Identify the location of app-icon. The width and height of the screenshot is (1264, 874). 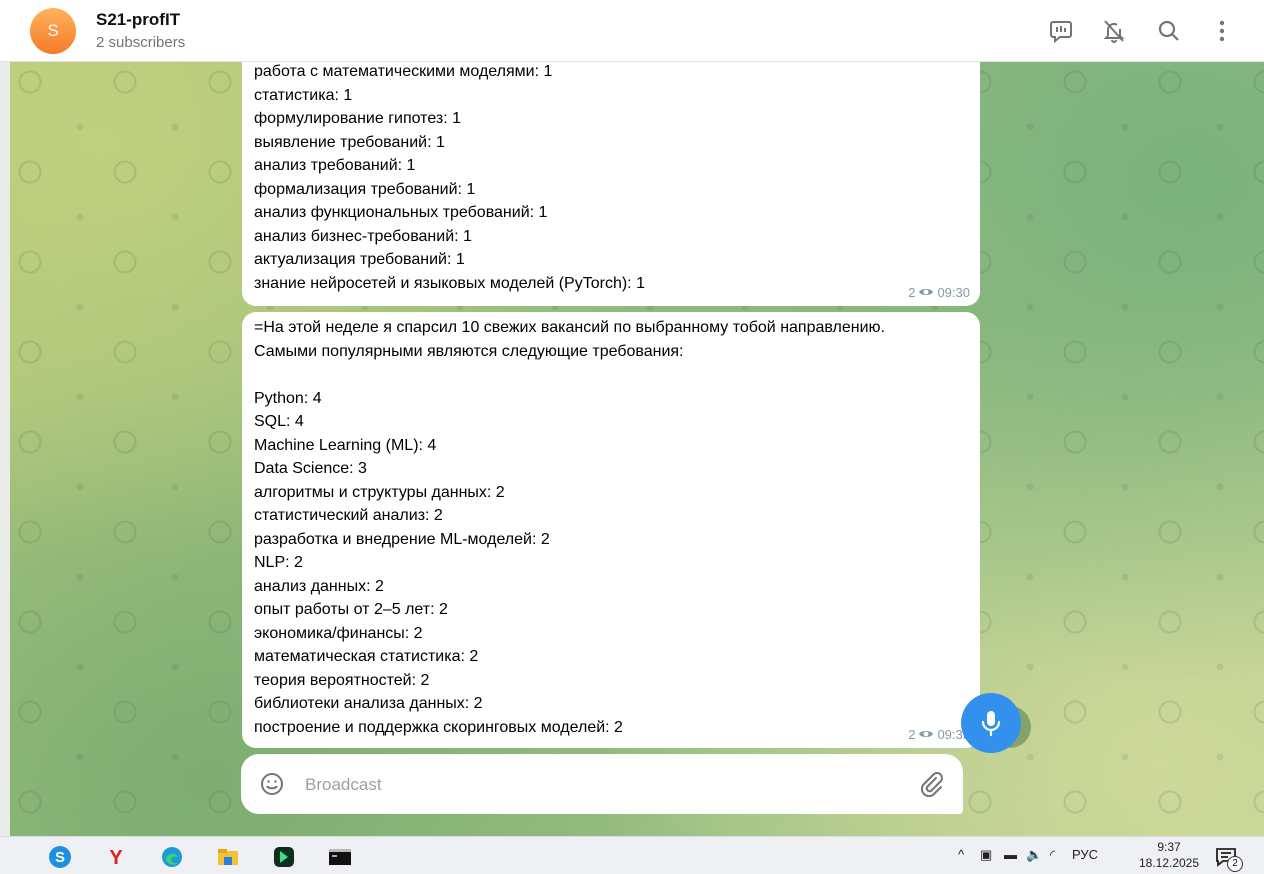
(284, 857).